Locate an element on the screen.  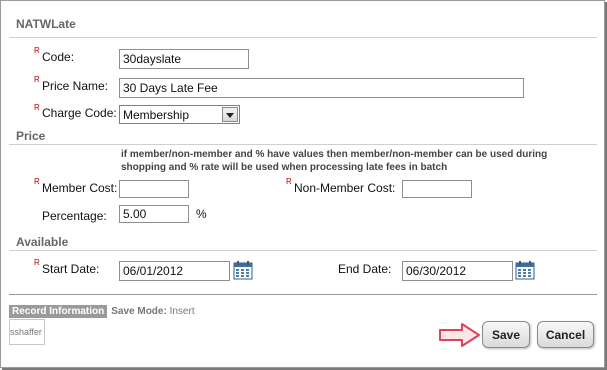
available-section-title: Available is located at coordinates (42, 242).